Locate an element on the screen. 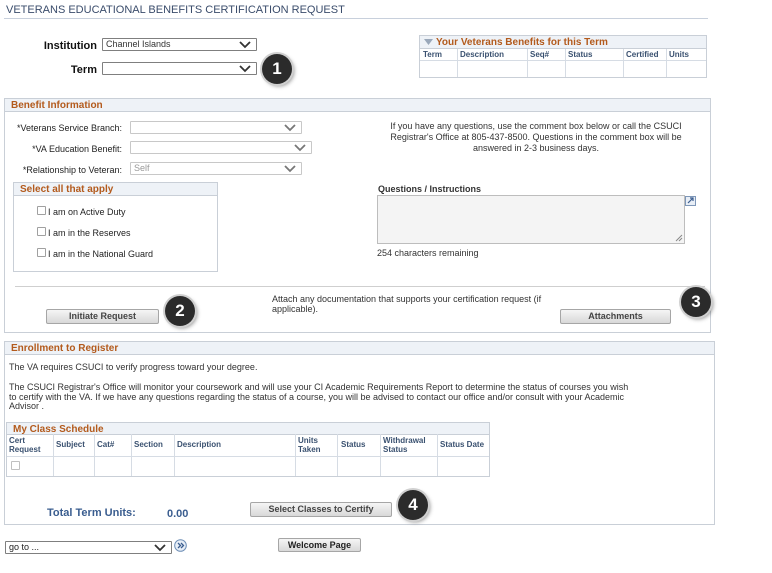 This screenshot has width=772, height=573. col-certified: Certified is located at coordinates (642, 54).